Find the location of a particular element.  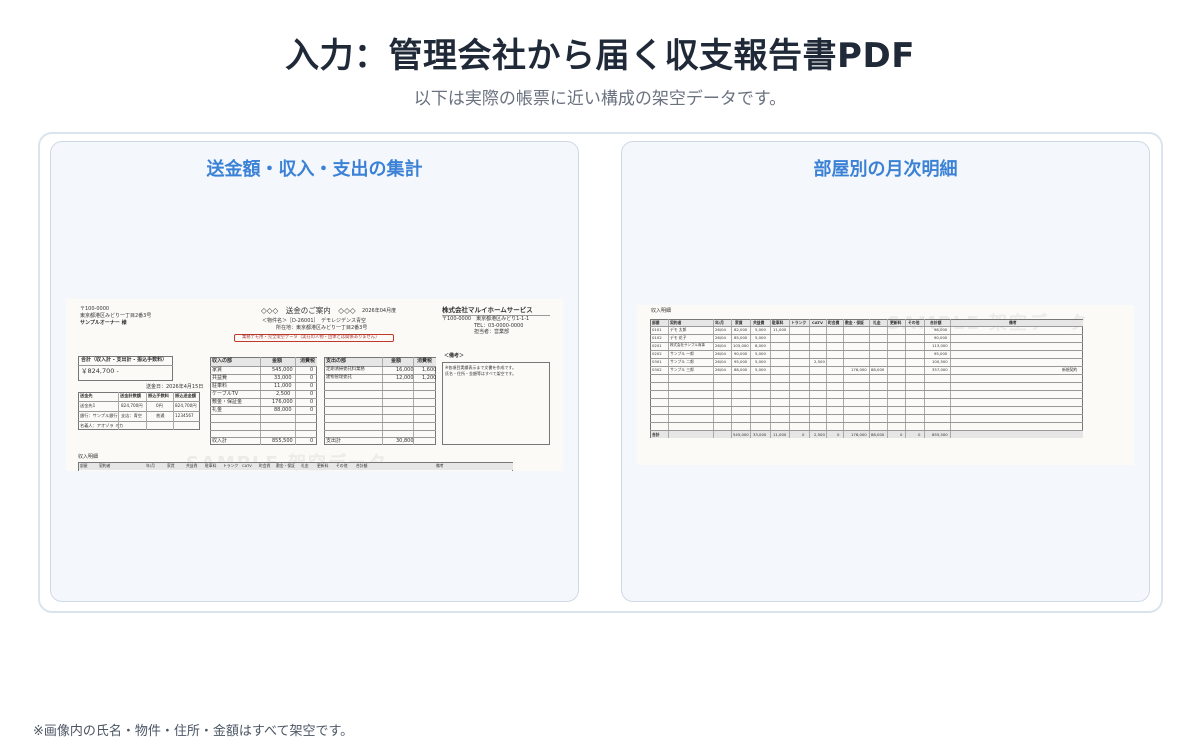

property-address: 所在地：東京都港区みどり一丁目2番3号 is located at coordinates (322, 328).